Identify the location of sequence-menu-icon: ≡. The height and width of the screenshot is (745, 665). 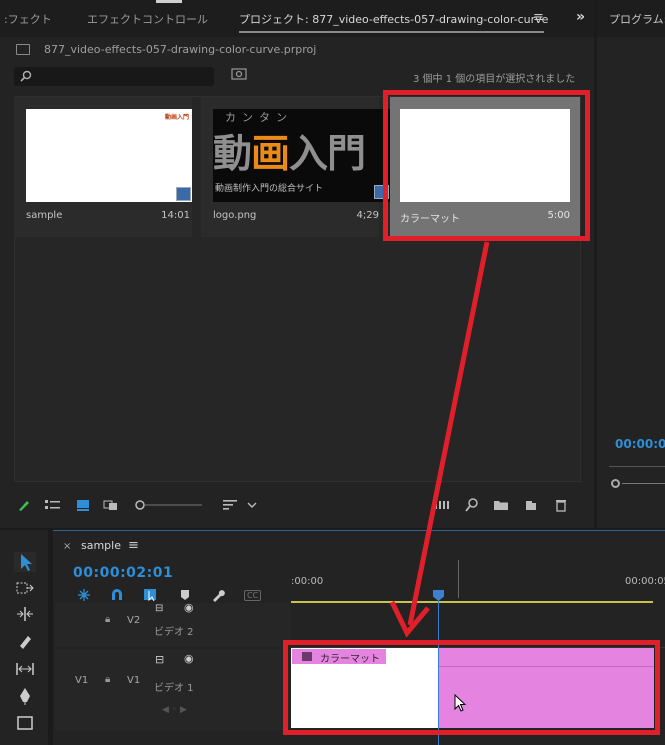
(133, 545).